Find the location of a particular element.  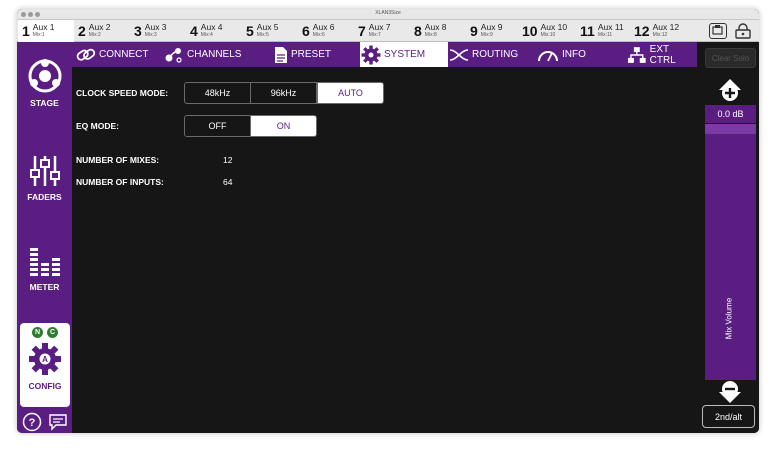

sidebar-item-meter: METER is located at coordinates (44, 267).